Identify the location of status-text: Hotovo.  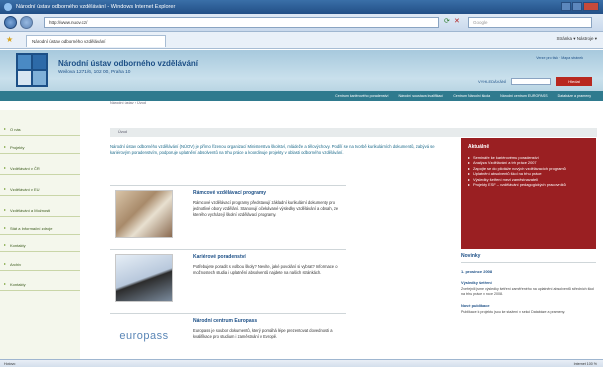
(10, 364).